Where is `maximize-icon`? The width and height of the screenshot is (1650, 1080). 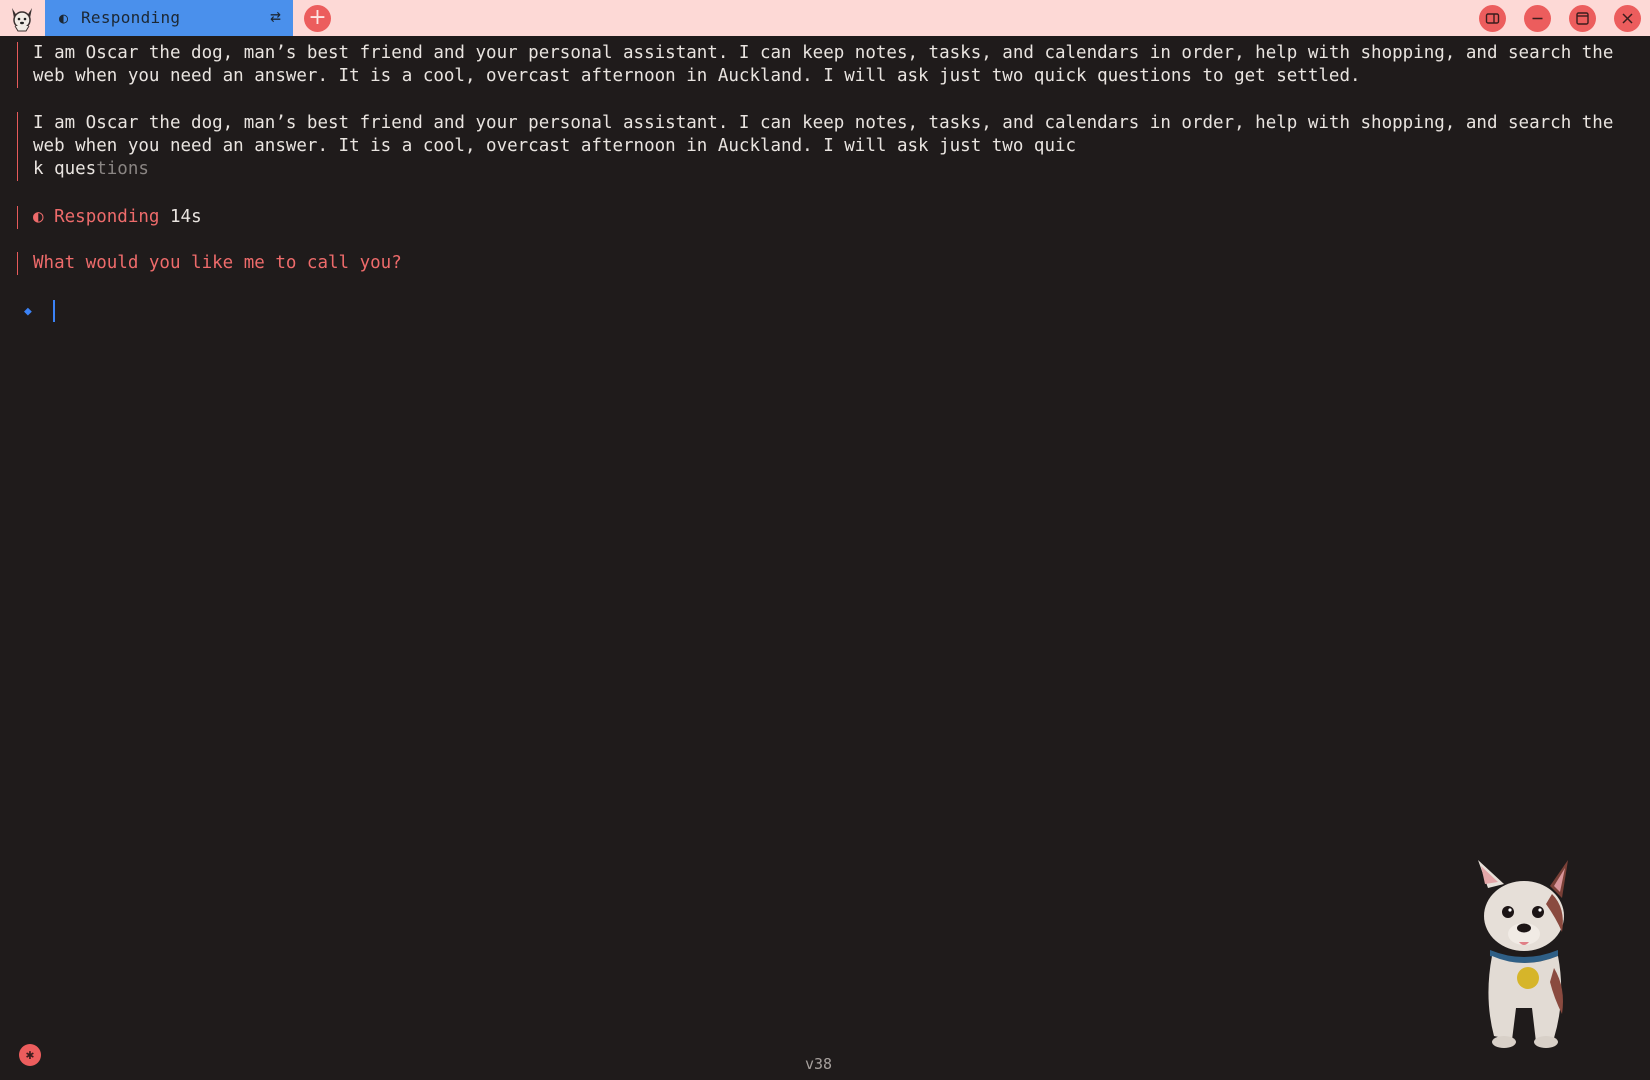
maximize-icon is located at coordinates (1582, 18).